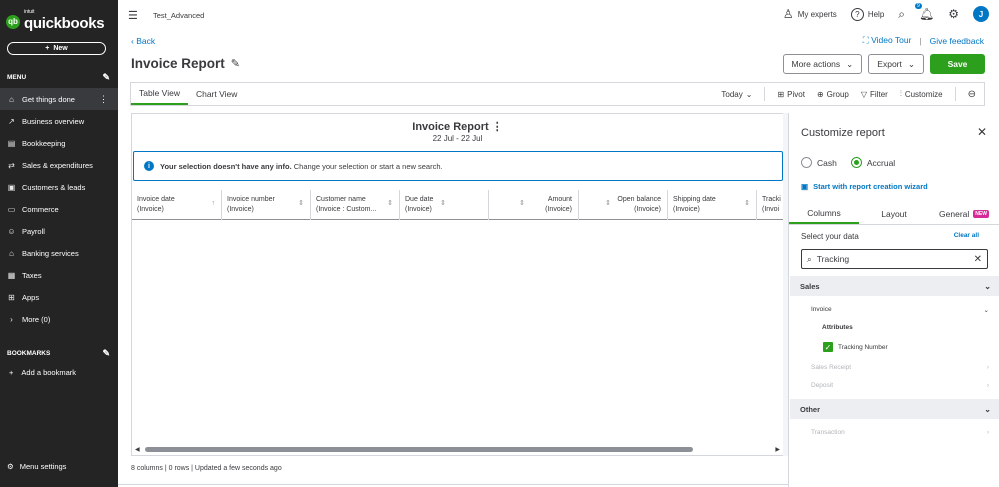 This screenshot has height=487, width=999. I want to click on export-button: Export ⌄, so click(896, 64).